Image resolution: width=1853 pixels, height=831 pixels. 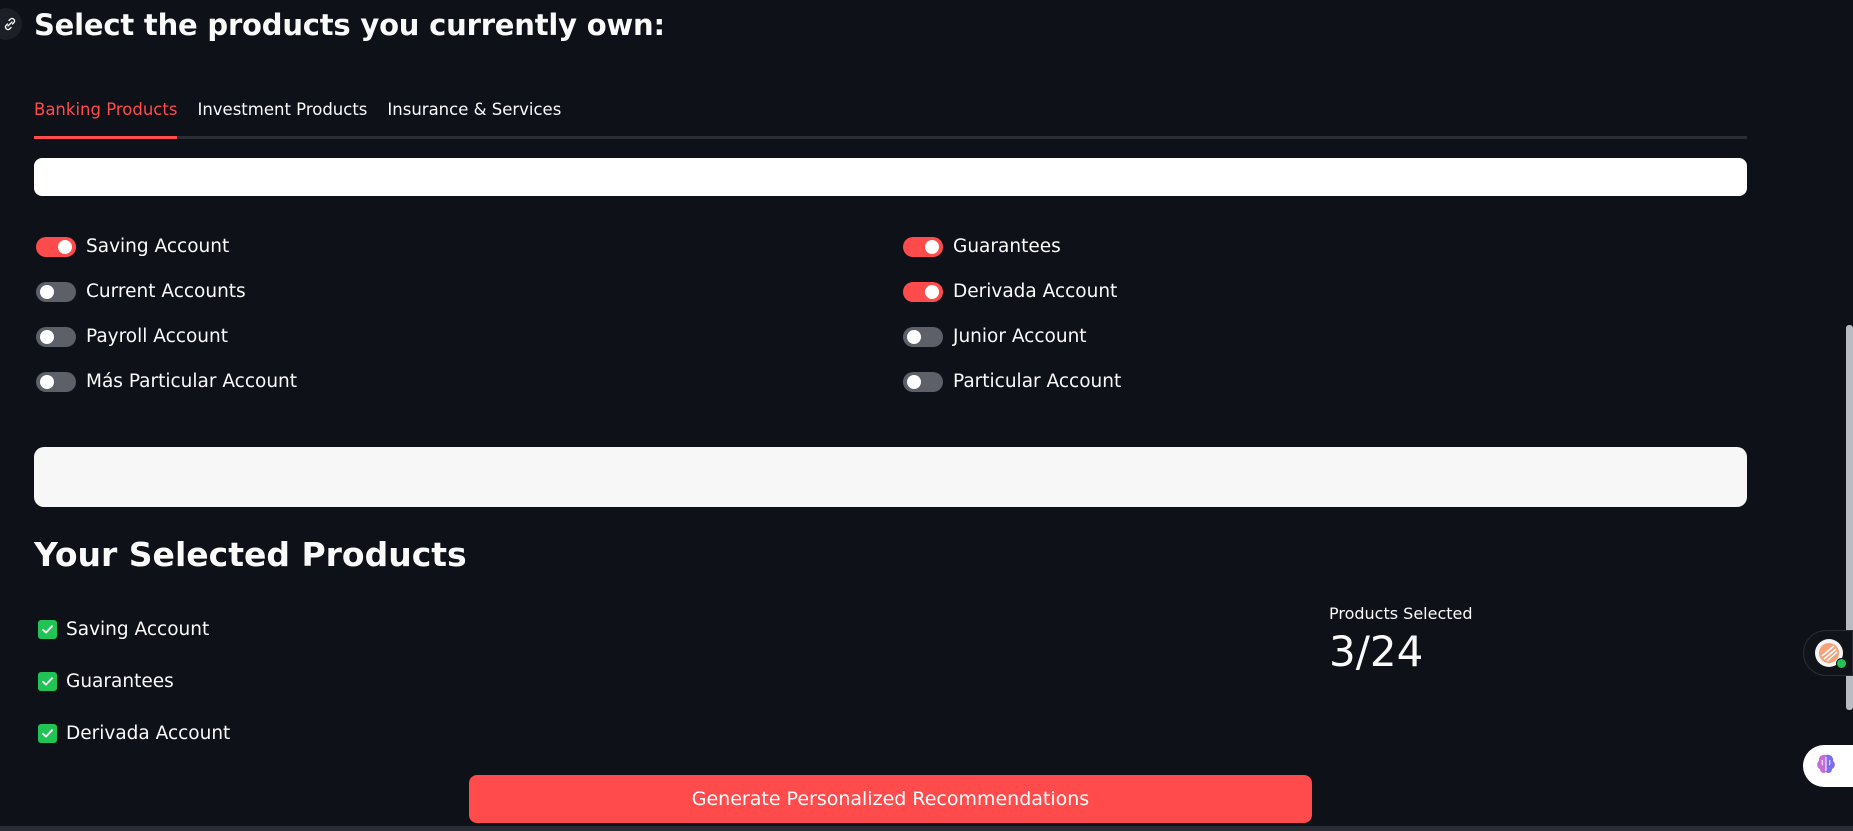 I want to click on tab-investment-products: Investment Products, so click(x=282, y=116).